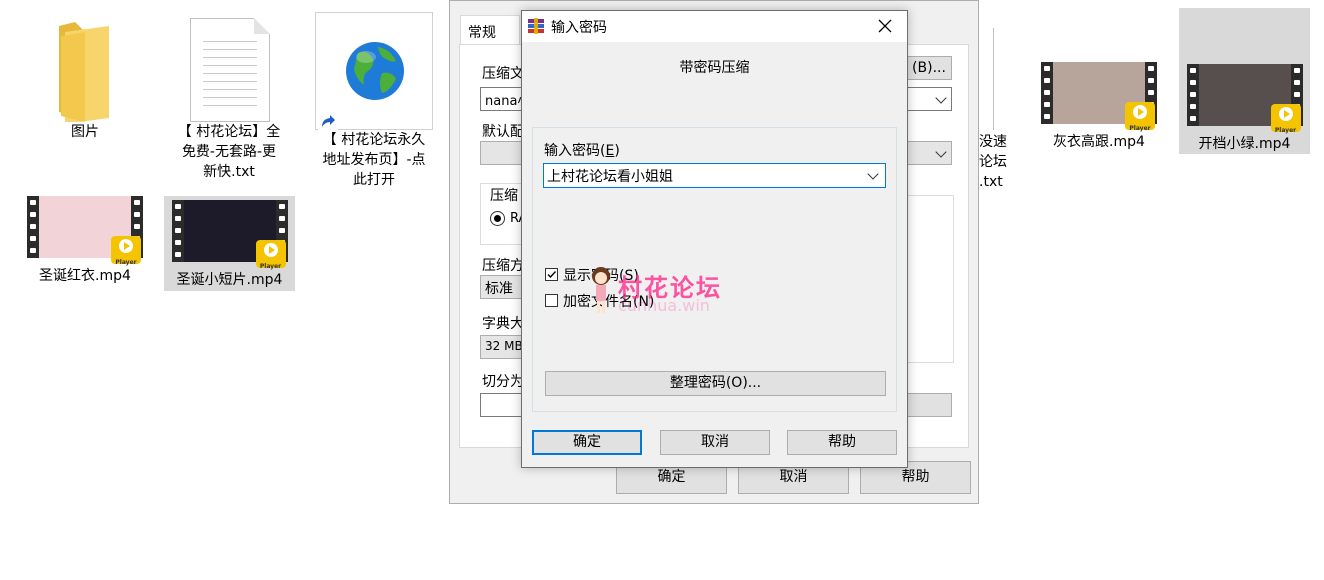 The image size is (1324, 580). I want to click on file-cunhua-txt: 【 村花论坛】全 免费-无套路-更 新快.txt, so click(229, 97).